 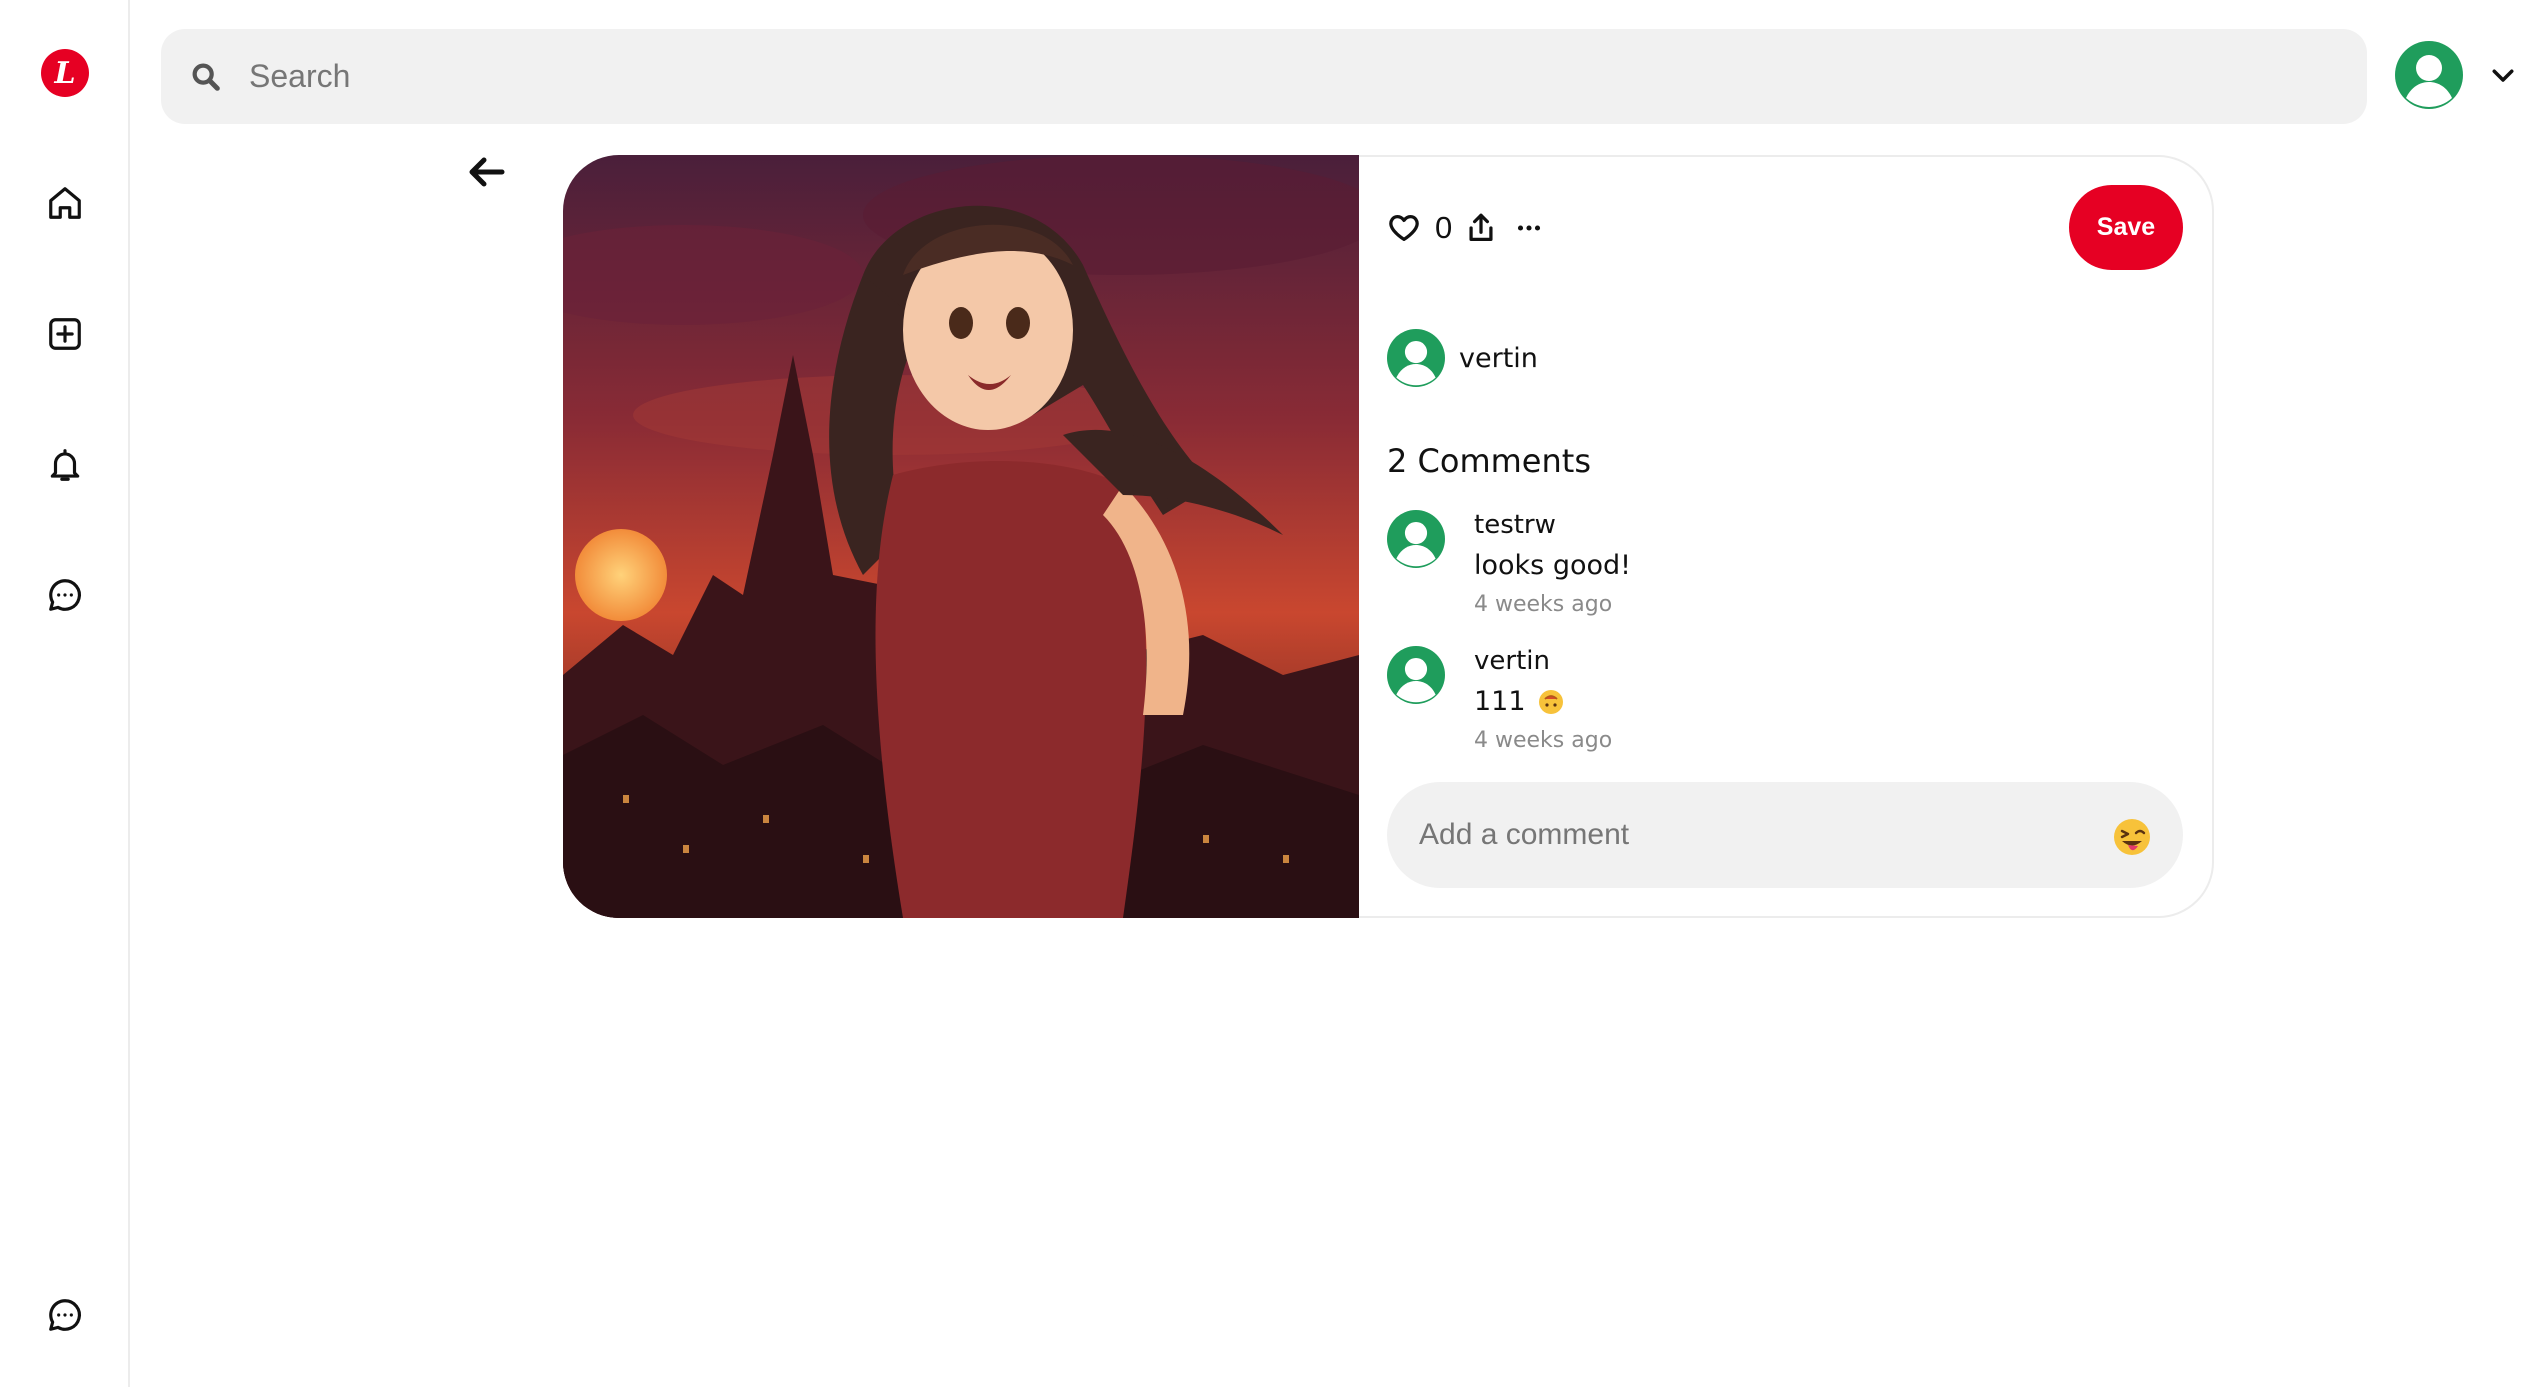 I want to click on comment-item: vertin 111 4 weeks ago, so click(x=1587, y=701).